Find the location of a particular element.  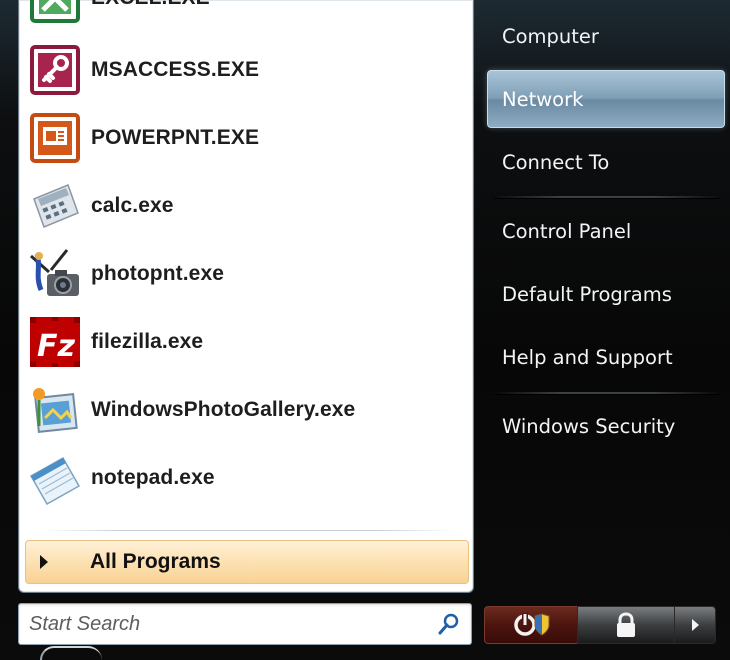

program-item-notepad: notepad.exe is located at coordinates (245, 478).